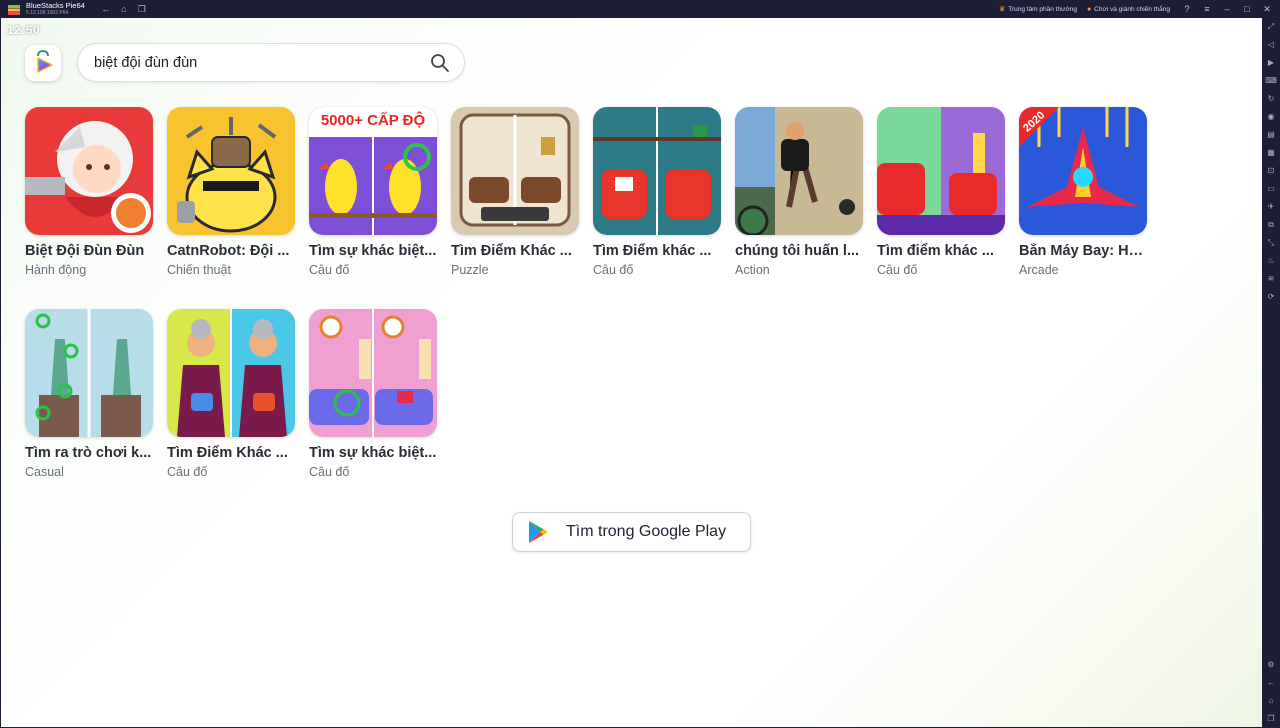  Describe the element at coordinates (124, 9) in the screenshot. I see `home-icon: ⌂` at that location.